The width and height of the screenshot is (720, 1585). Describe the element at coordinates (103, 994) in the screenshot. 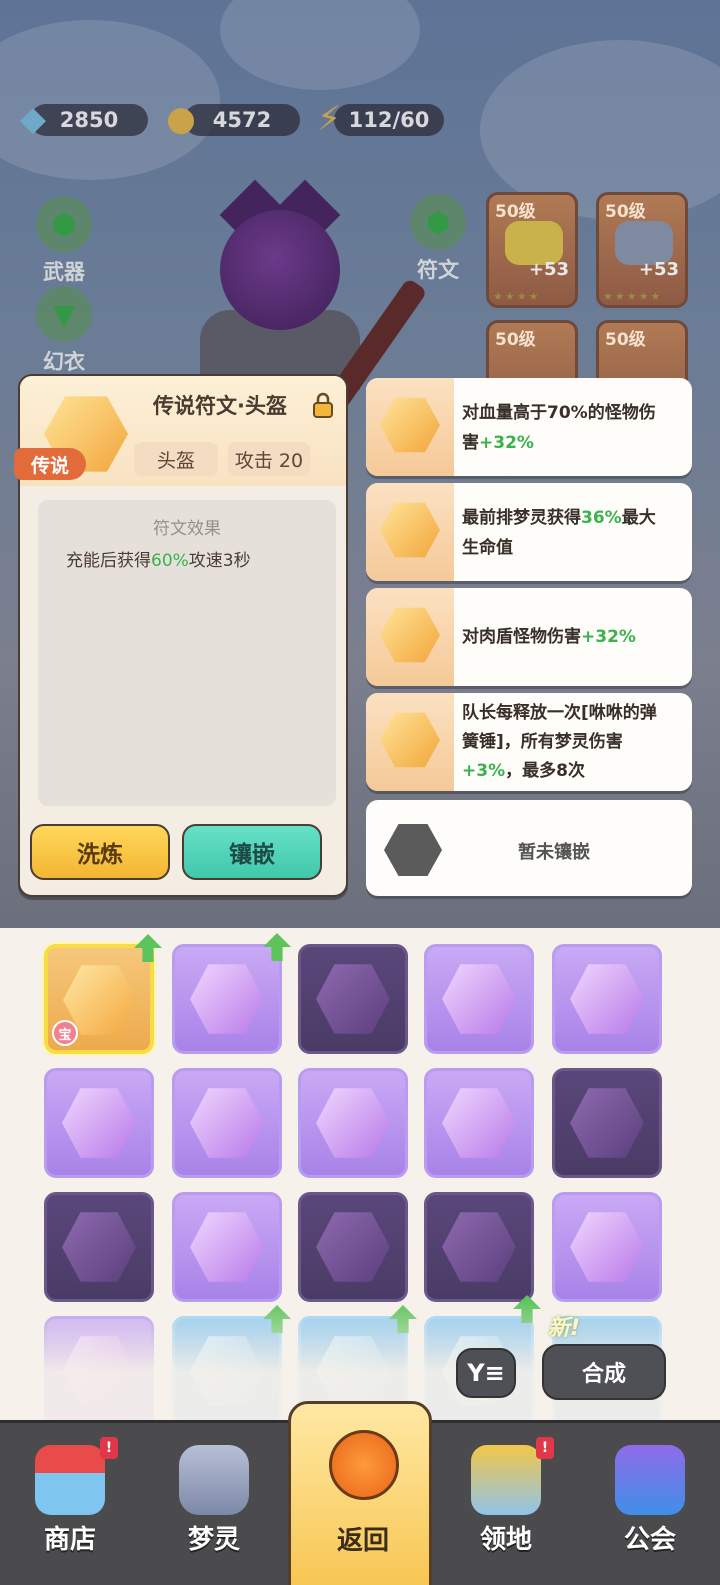

I see `inventory-rune-slot-selected: 宝` at that location.